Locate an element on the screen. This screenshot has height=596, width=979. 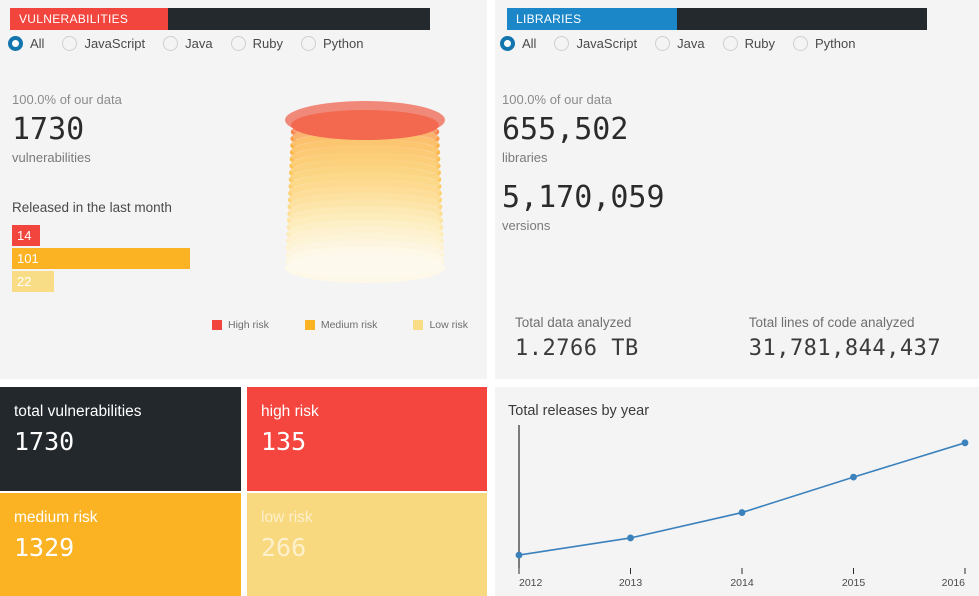
radio-vuln-java: Java is located at coordinates (188, 43).